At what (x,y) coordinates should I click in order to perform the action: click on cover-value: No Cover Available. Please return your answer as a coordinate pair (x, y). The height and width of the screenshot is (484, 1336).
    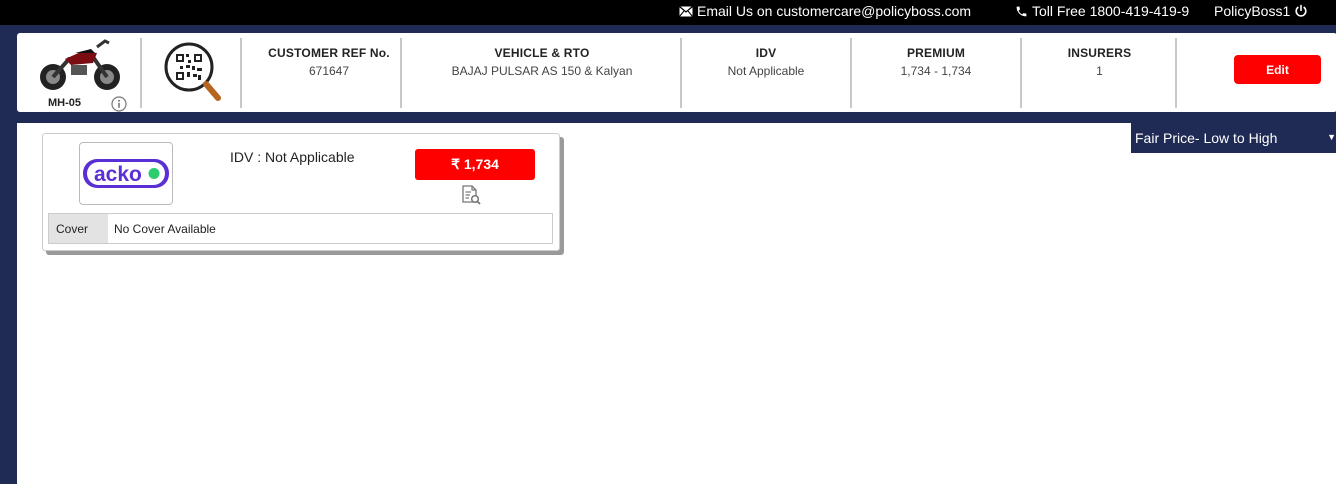
    Looking at the image, I should click on (165, 228).